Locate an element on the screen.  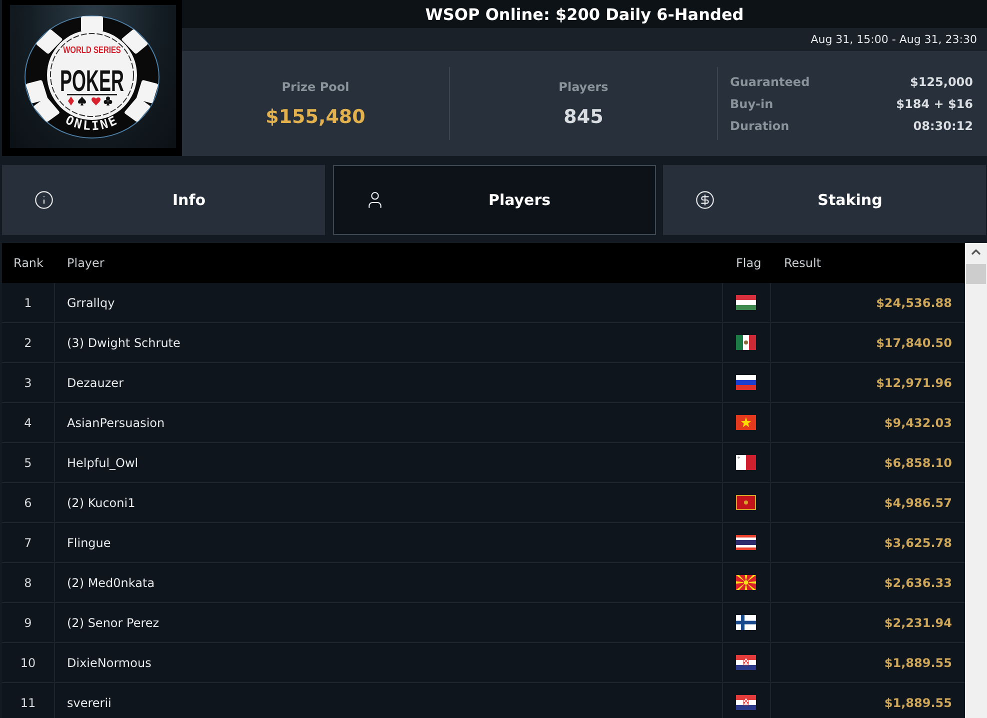
player-cell: svererii is located at coordinates (389, 700).